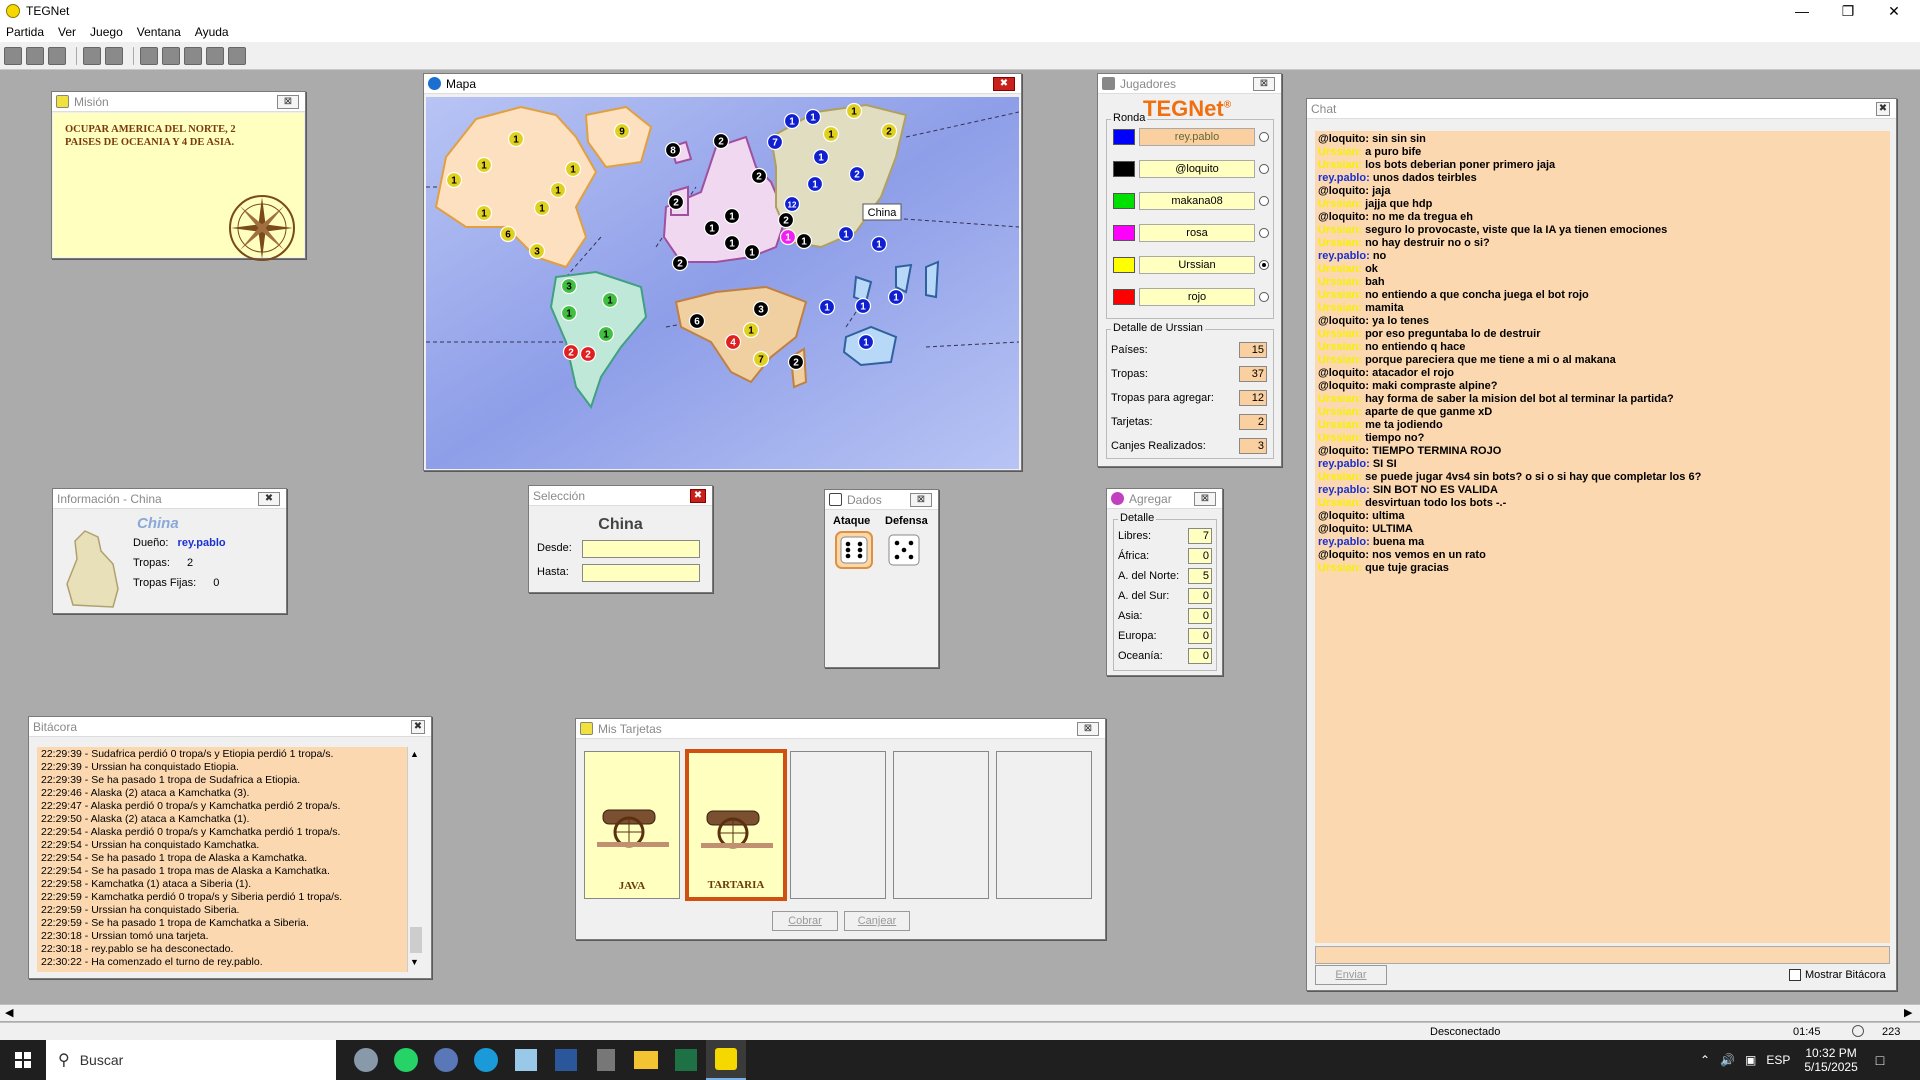 The height and width of the screenshot is (1080, 1920). I want to click on add-row-value: 7, so click(1200, 536).